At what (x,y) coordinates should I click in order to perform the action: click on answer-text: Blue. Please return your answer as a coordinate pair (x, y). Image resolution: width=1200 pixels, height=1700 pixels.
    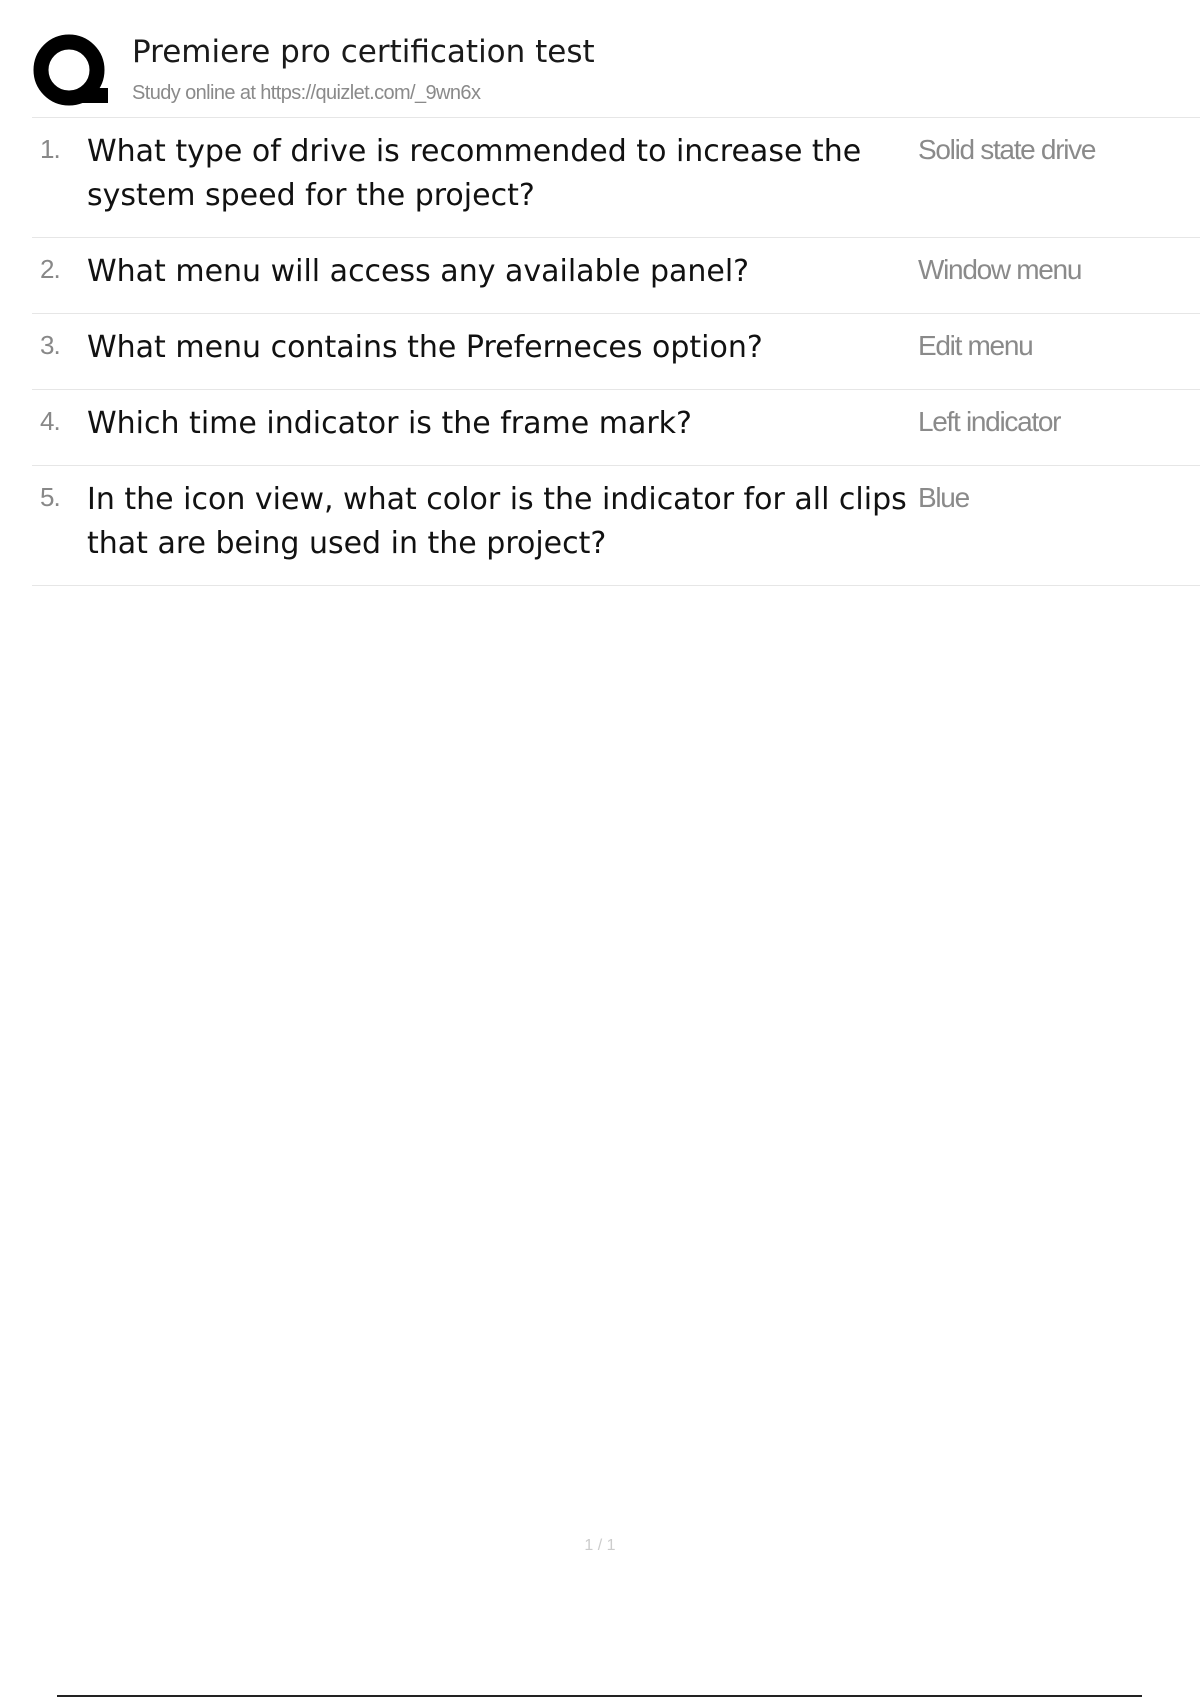
    Looking at the image, I should click on (944, 497).